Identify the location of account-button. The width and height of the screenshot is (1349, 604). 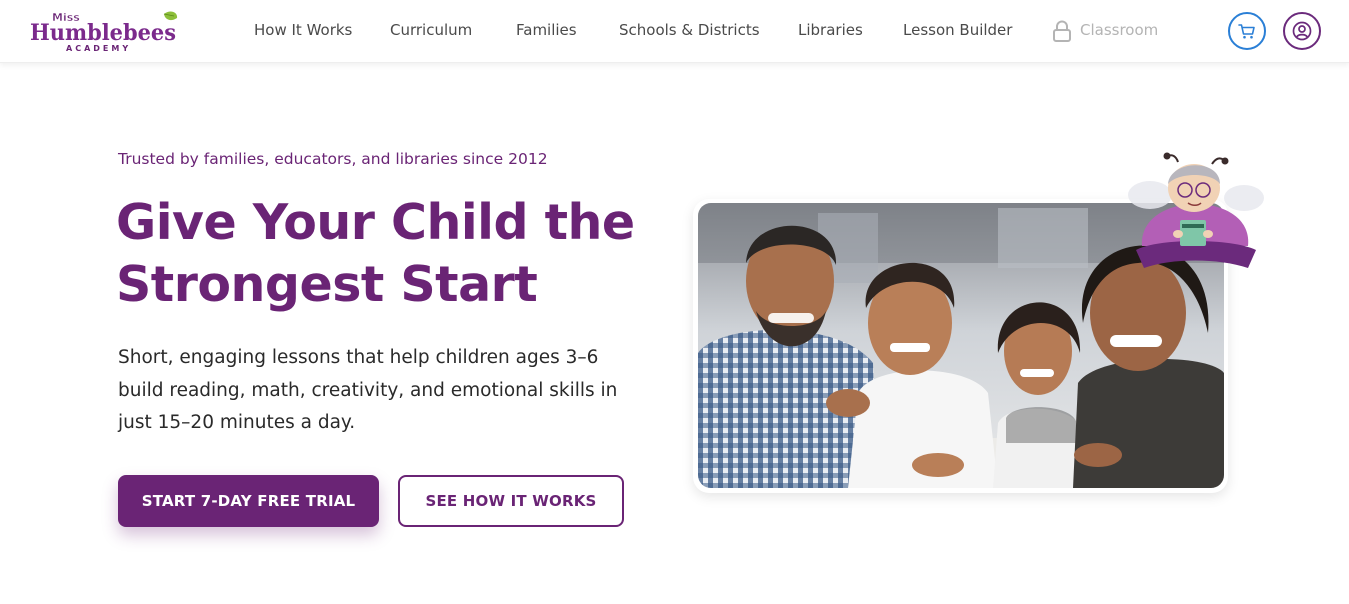
(1302, 31).